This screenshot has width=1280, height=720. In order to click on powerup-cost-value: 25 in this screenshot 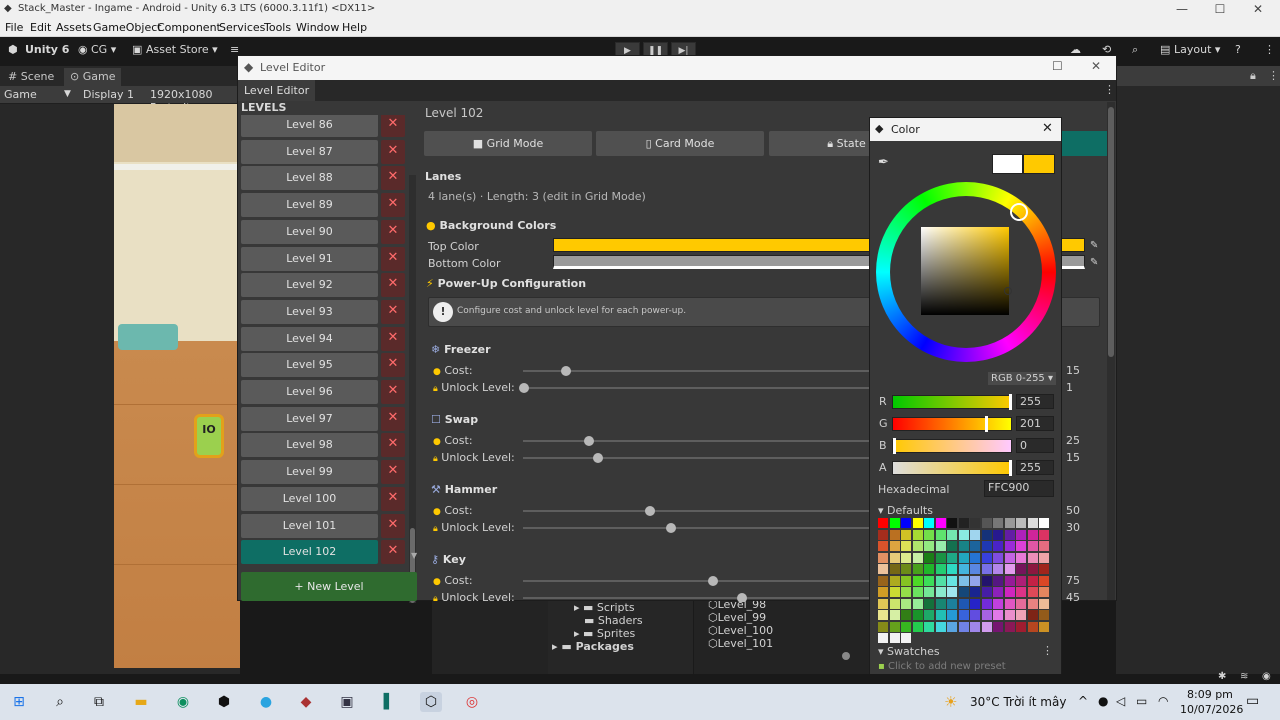, I will do `click(1073, 440)`.